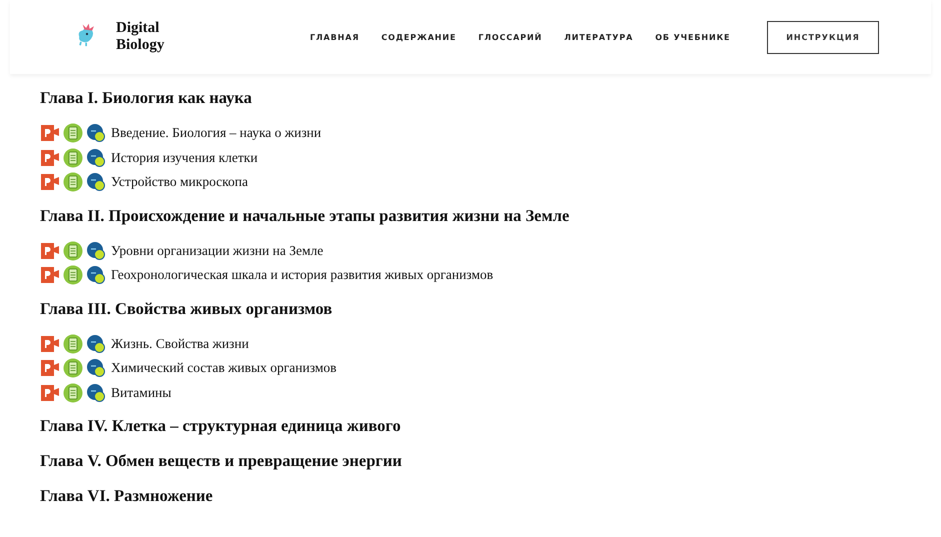 The height and width of the screenshot is (537, 941). Describe the element at coordinates (418, 37) in the screenshot. I see `nav-link: СОДЕРЖАНИЕ` at that location.